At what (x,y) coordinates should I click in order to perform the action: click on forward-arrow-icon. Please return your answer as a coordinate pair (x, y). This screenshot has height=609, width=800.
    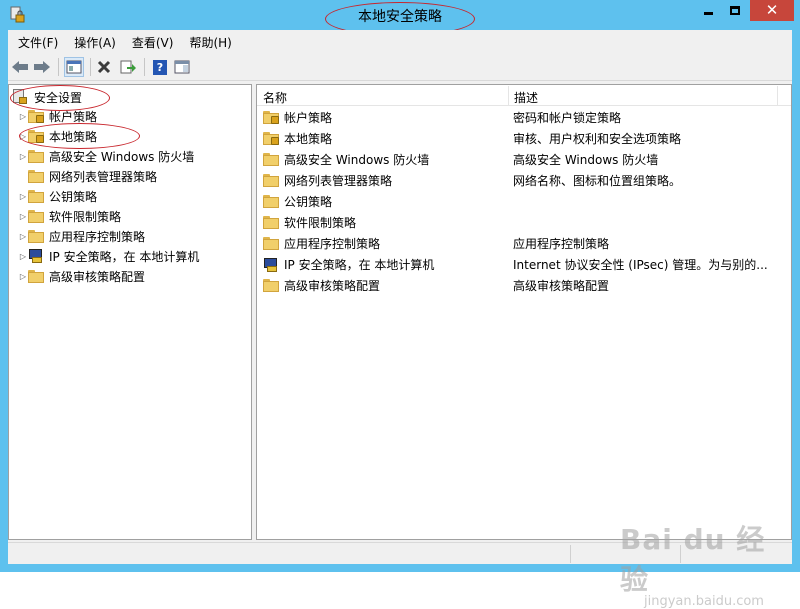
    Looking at the image, I should click on (42, 67).